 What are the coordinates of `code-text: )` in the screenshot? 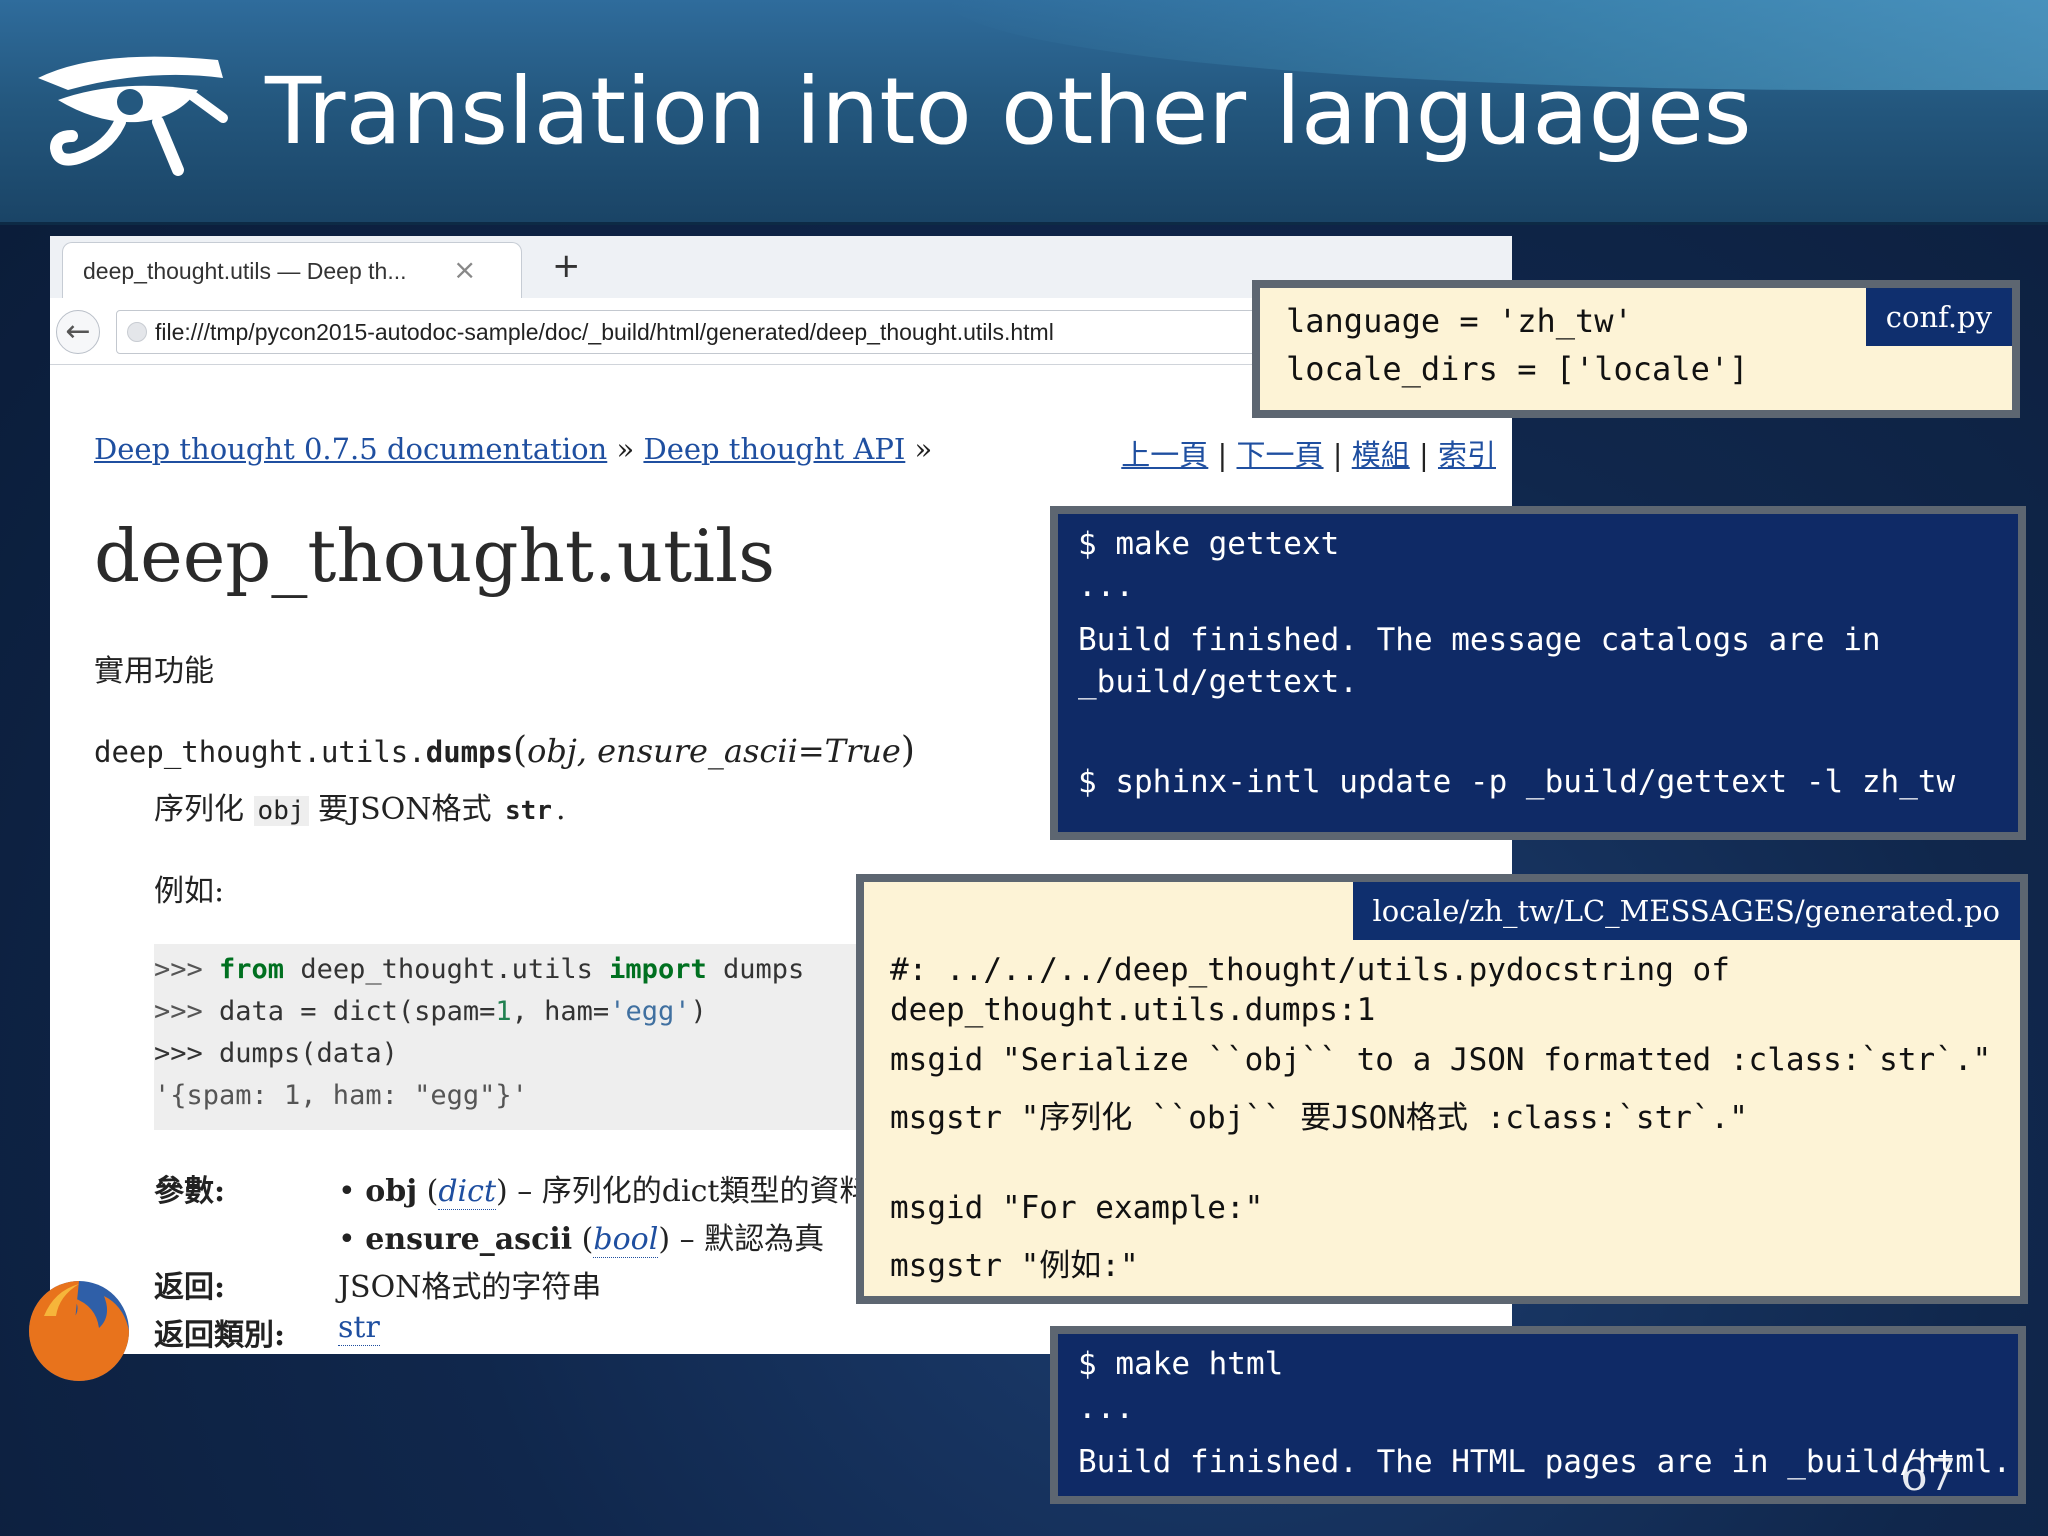 It's located at (698, 1011).